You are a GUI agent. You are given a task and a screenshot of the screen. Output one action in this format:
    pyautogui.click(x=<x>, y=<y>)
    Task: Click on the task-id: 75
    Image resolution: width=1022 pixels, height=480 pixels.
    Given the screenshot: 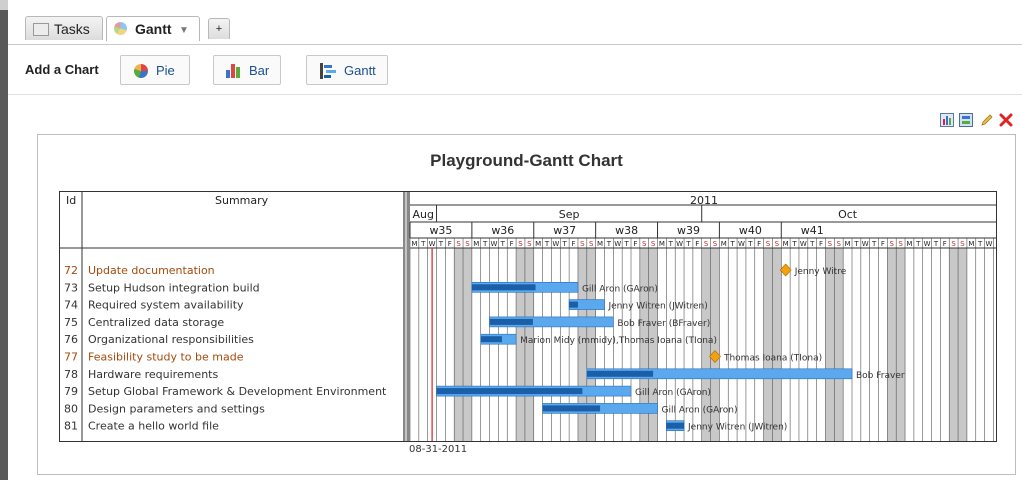 What is the action you would take?
    pyautogui.click(x=71, y=322)
    